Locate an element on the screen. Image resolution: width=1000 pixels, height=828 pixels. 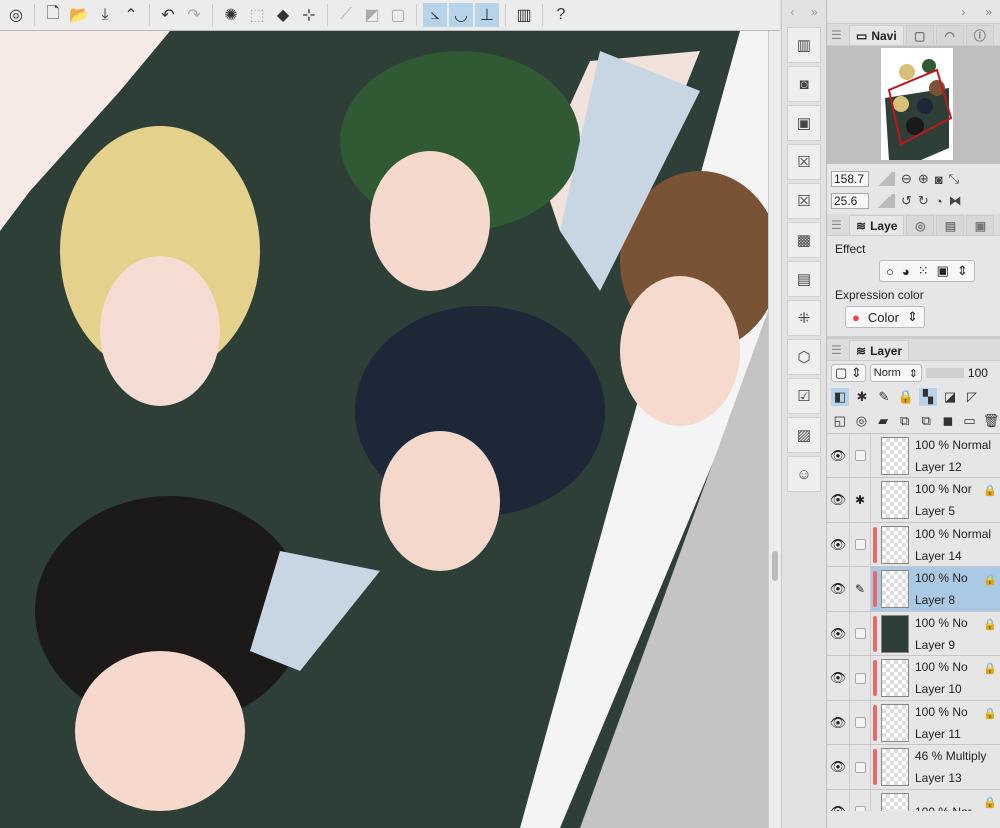
snap-special-ruler-icon: ◡ is located at coordinates (461, 15).